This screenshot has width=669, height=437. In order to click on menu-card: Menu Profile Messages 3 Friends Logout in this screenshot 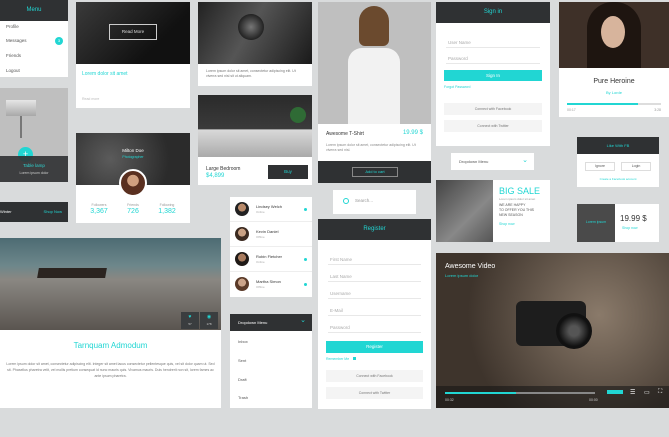, I will do `click(34, 38)`.